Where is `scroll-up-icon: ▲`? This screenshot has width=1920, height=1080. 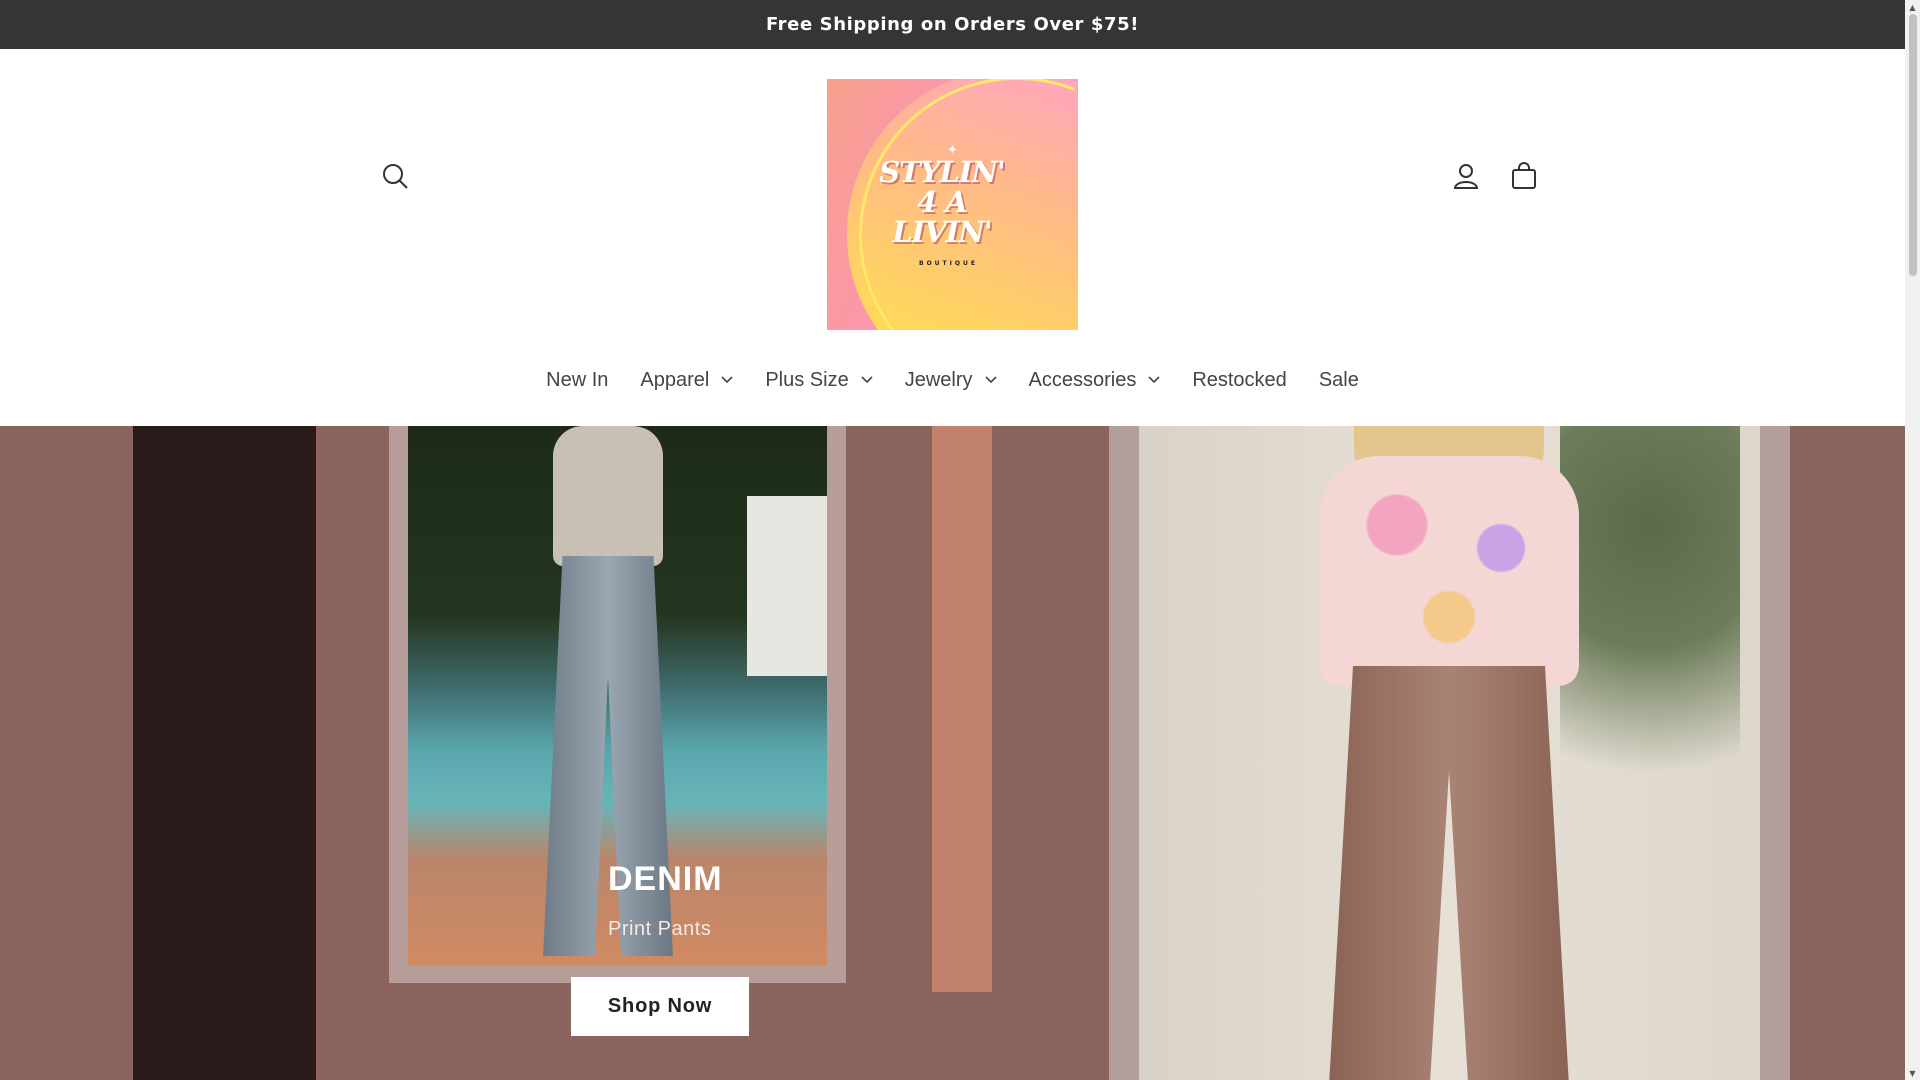
scroll-up-icon: ▲ is located at coordinates (1912, 7).